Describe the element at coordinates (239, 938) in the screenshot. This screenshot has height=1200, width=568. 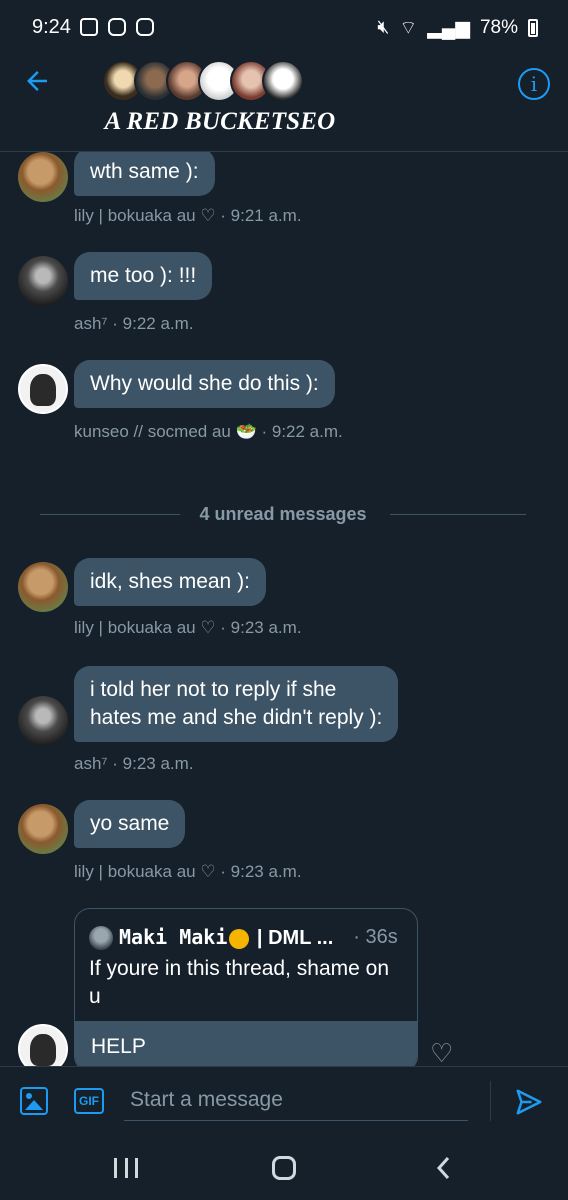
I see `sparkle-emoji-icon` at that location.